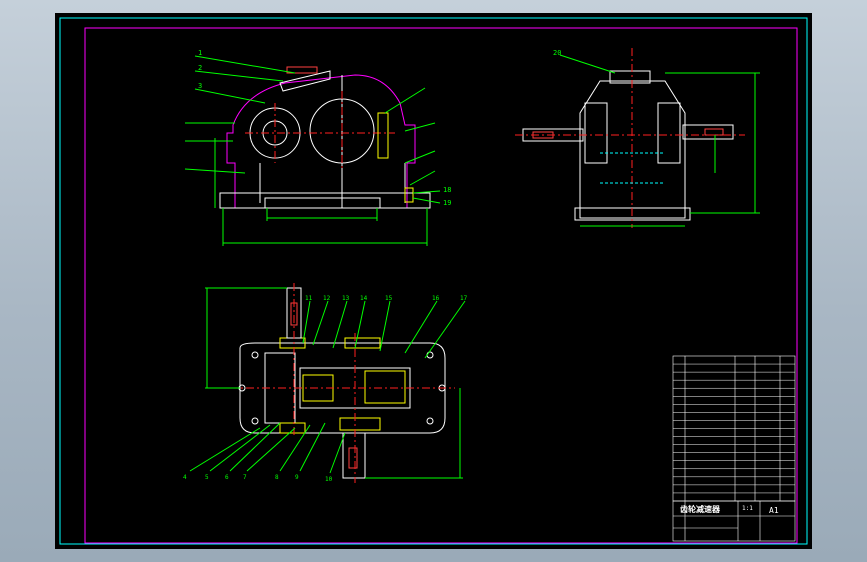 Image resolution: width=867 pixels, height=562 pixels. What do you see at coordinates (321, 141) in the screenshot?
I see `housing-outline` at bounding box center [321, 141].